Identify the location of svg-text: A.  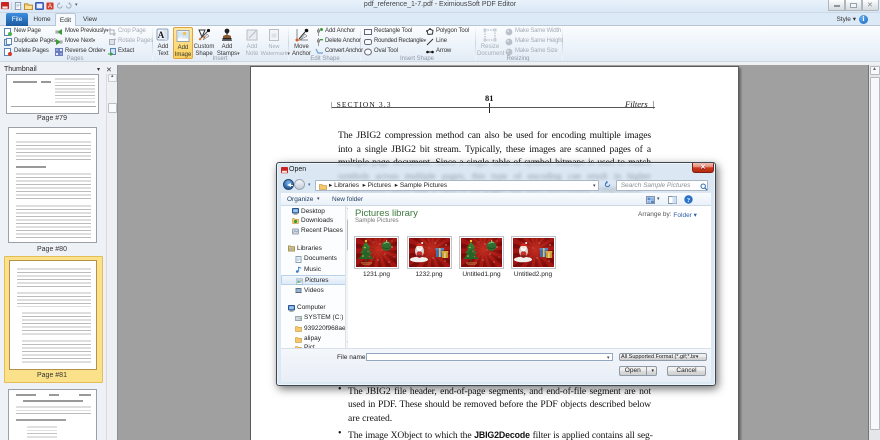
(161, 35).